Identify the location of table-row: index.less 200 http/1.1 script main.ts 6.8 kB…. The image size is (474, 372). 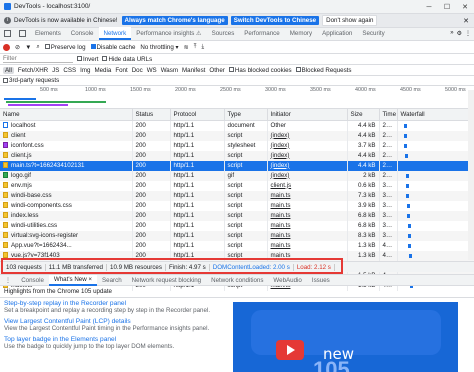
(237, 215).